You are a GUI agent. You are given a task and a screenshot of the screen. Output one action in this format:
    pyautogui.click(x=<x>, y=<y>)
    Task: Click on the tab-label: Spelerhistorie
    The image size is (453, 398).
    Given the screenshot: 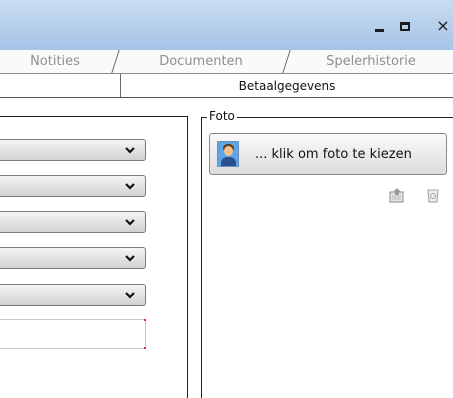 What is the action you would take?
    pyautogui.click(x=371, y=61)
    